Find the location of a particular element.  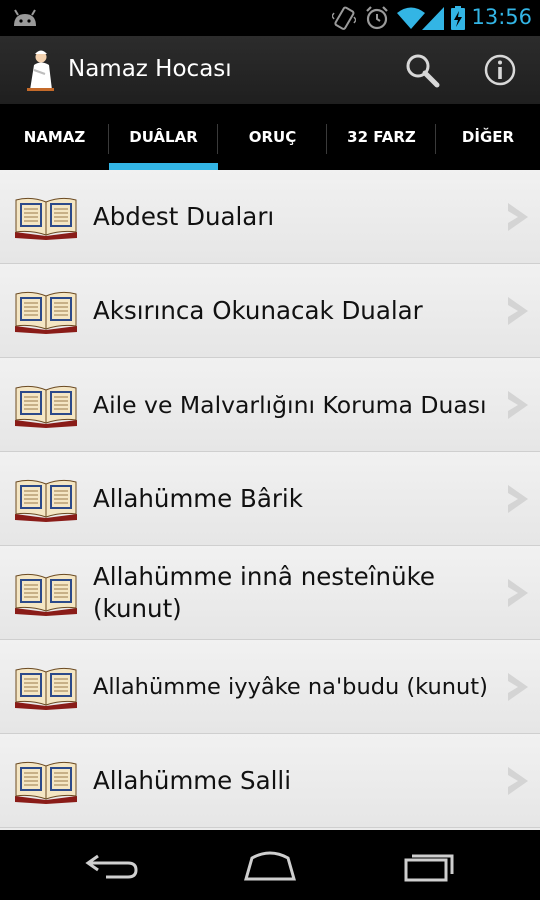

tab-oruc: ORUÇ is located at coordinates (272, 137).